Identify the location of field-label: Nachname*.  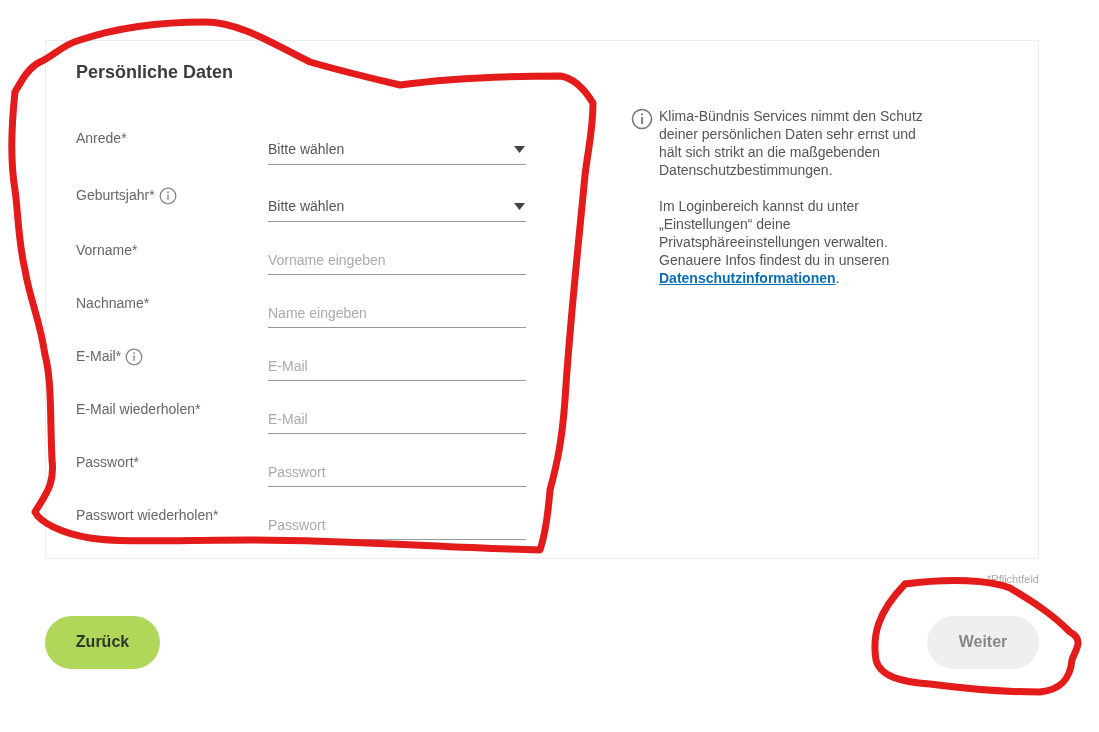
(113, 303).